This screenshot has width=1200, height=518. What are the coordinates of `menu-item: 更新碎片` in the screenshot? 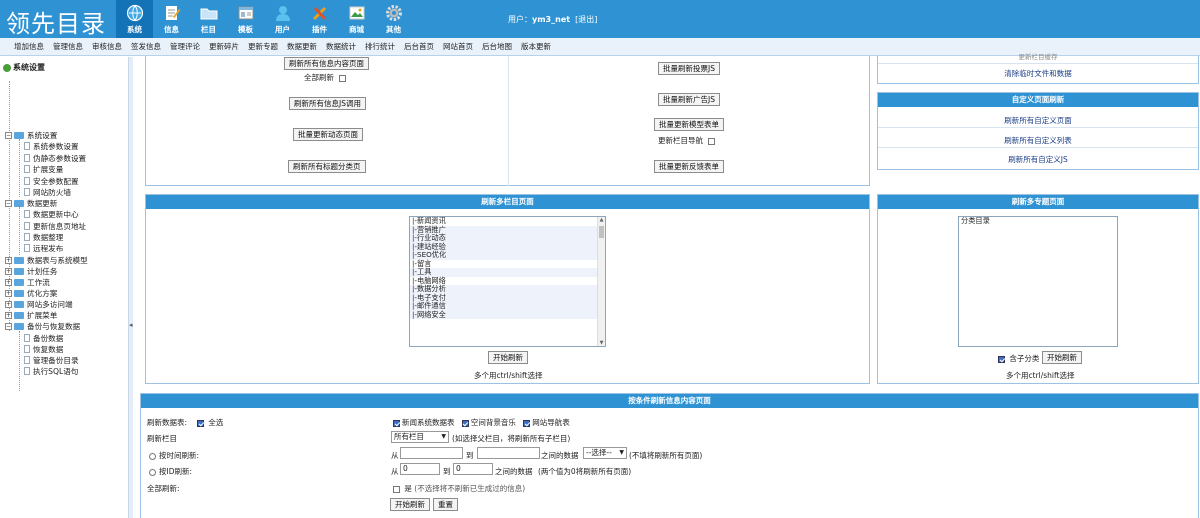 It's located at (224, 46).